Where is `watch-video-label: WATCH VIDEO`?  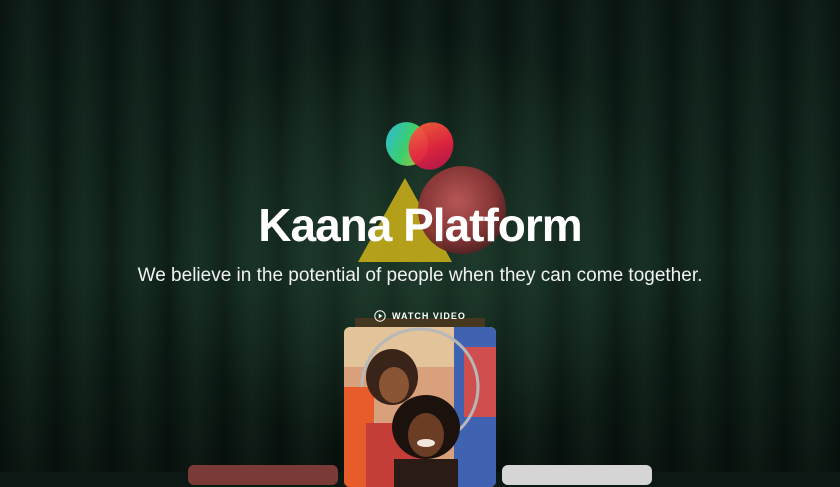 watch-video-label: WATCH VIDEO is located at coordinates (429, 316).